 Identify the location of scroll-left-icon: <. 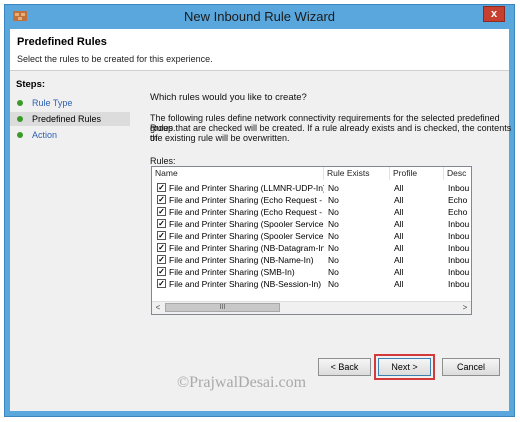
(158, 308).